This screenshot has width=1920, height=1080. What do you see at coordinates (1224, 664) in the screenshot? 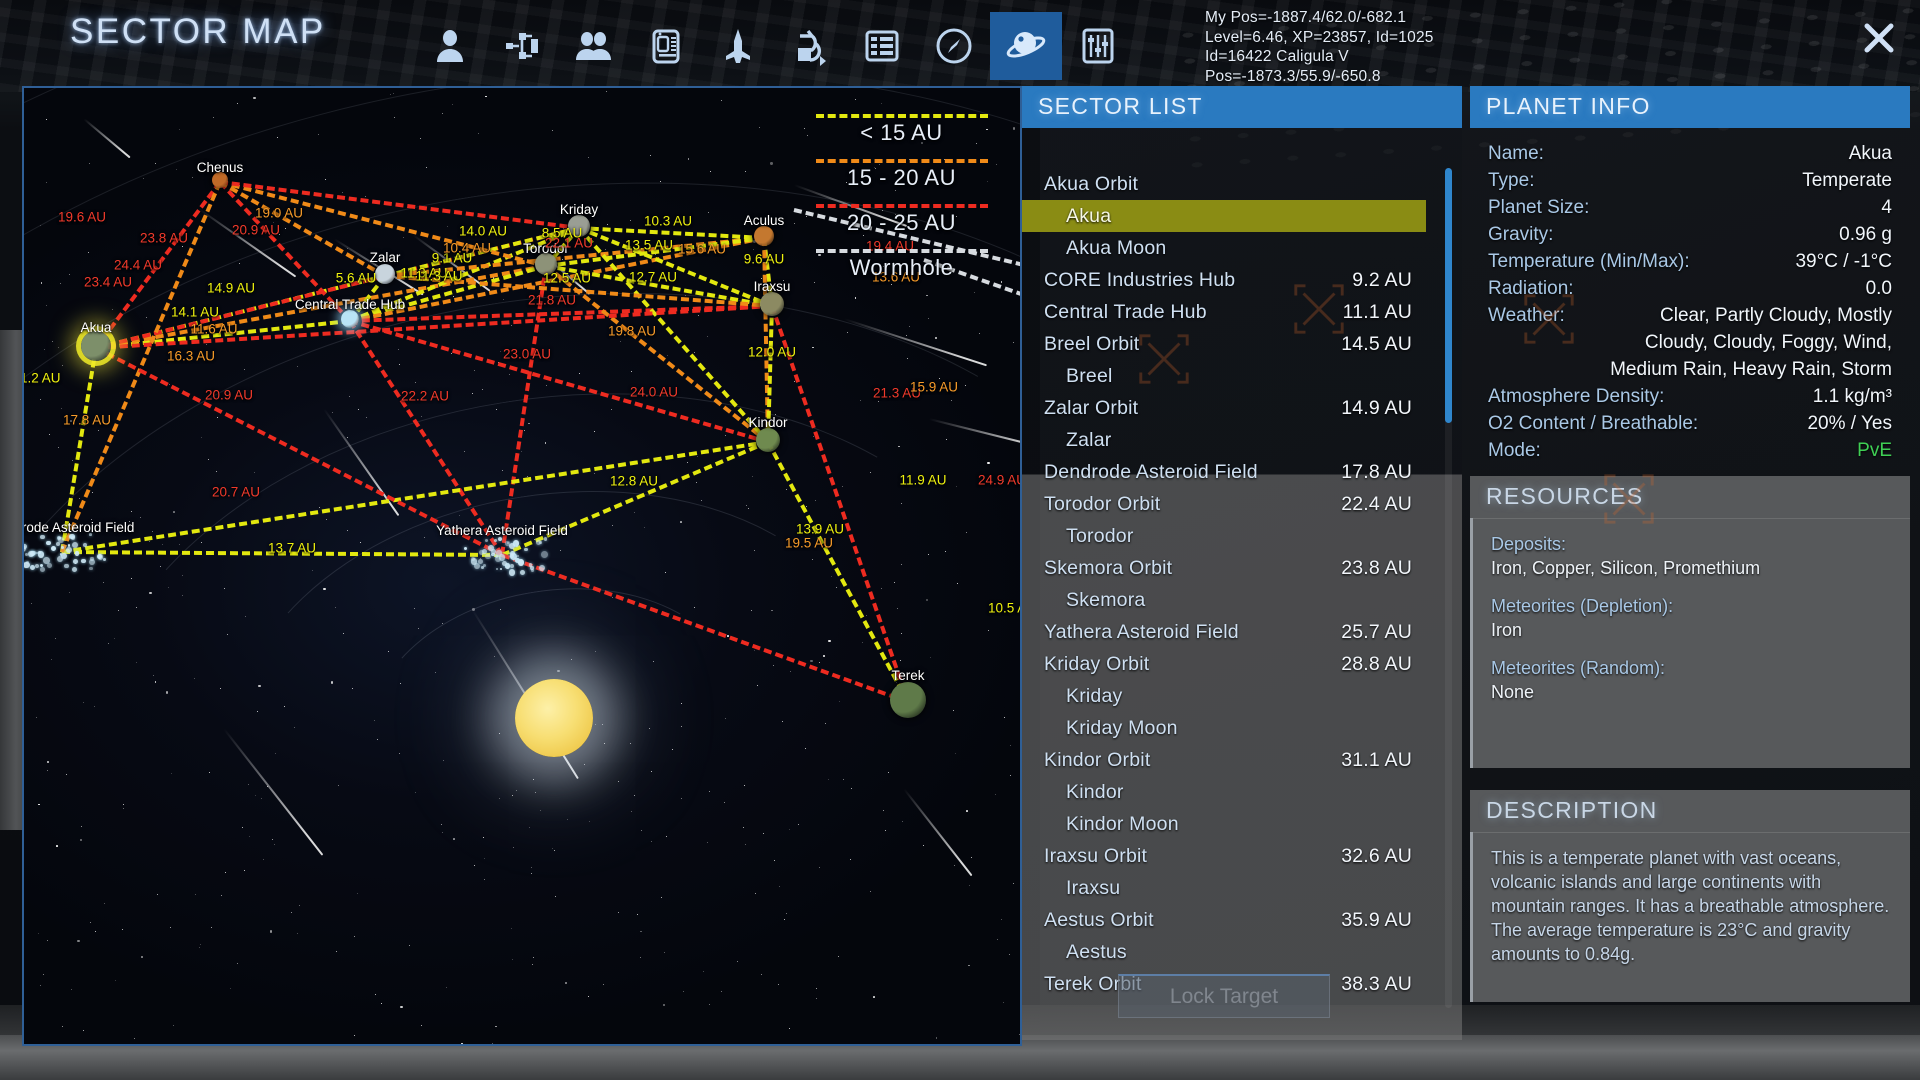
I see `sector-list-item: Kriday Orbit 28.8 AU` at bounding box center [1224, 664].